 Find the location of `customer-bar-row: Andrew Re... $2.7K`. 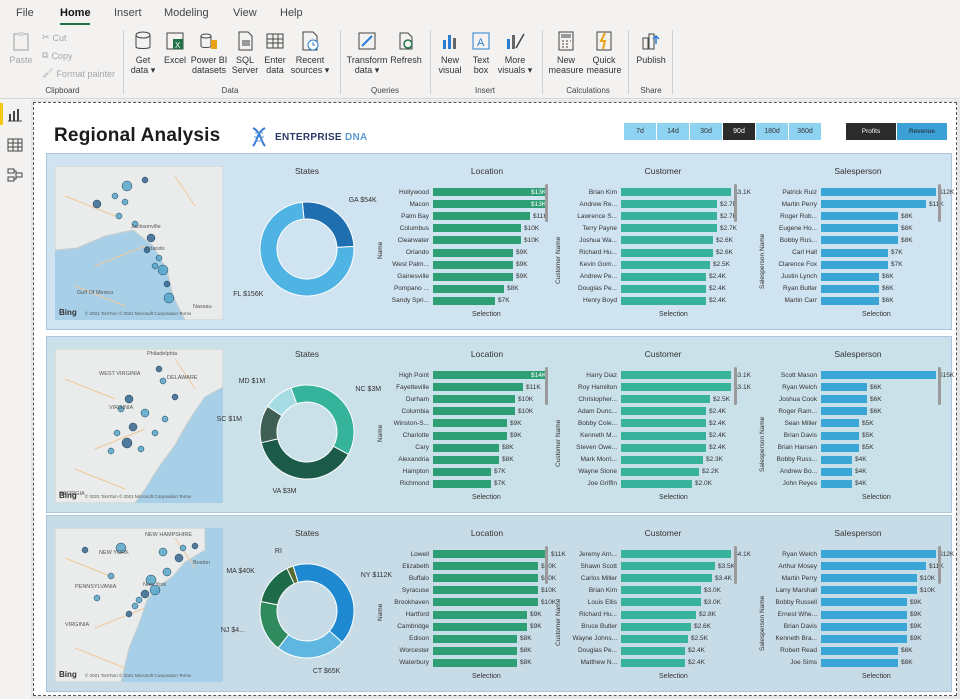

customer-bar-row: Andrew Re... $2.7K is located at coordinates (658, 204).